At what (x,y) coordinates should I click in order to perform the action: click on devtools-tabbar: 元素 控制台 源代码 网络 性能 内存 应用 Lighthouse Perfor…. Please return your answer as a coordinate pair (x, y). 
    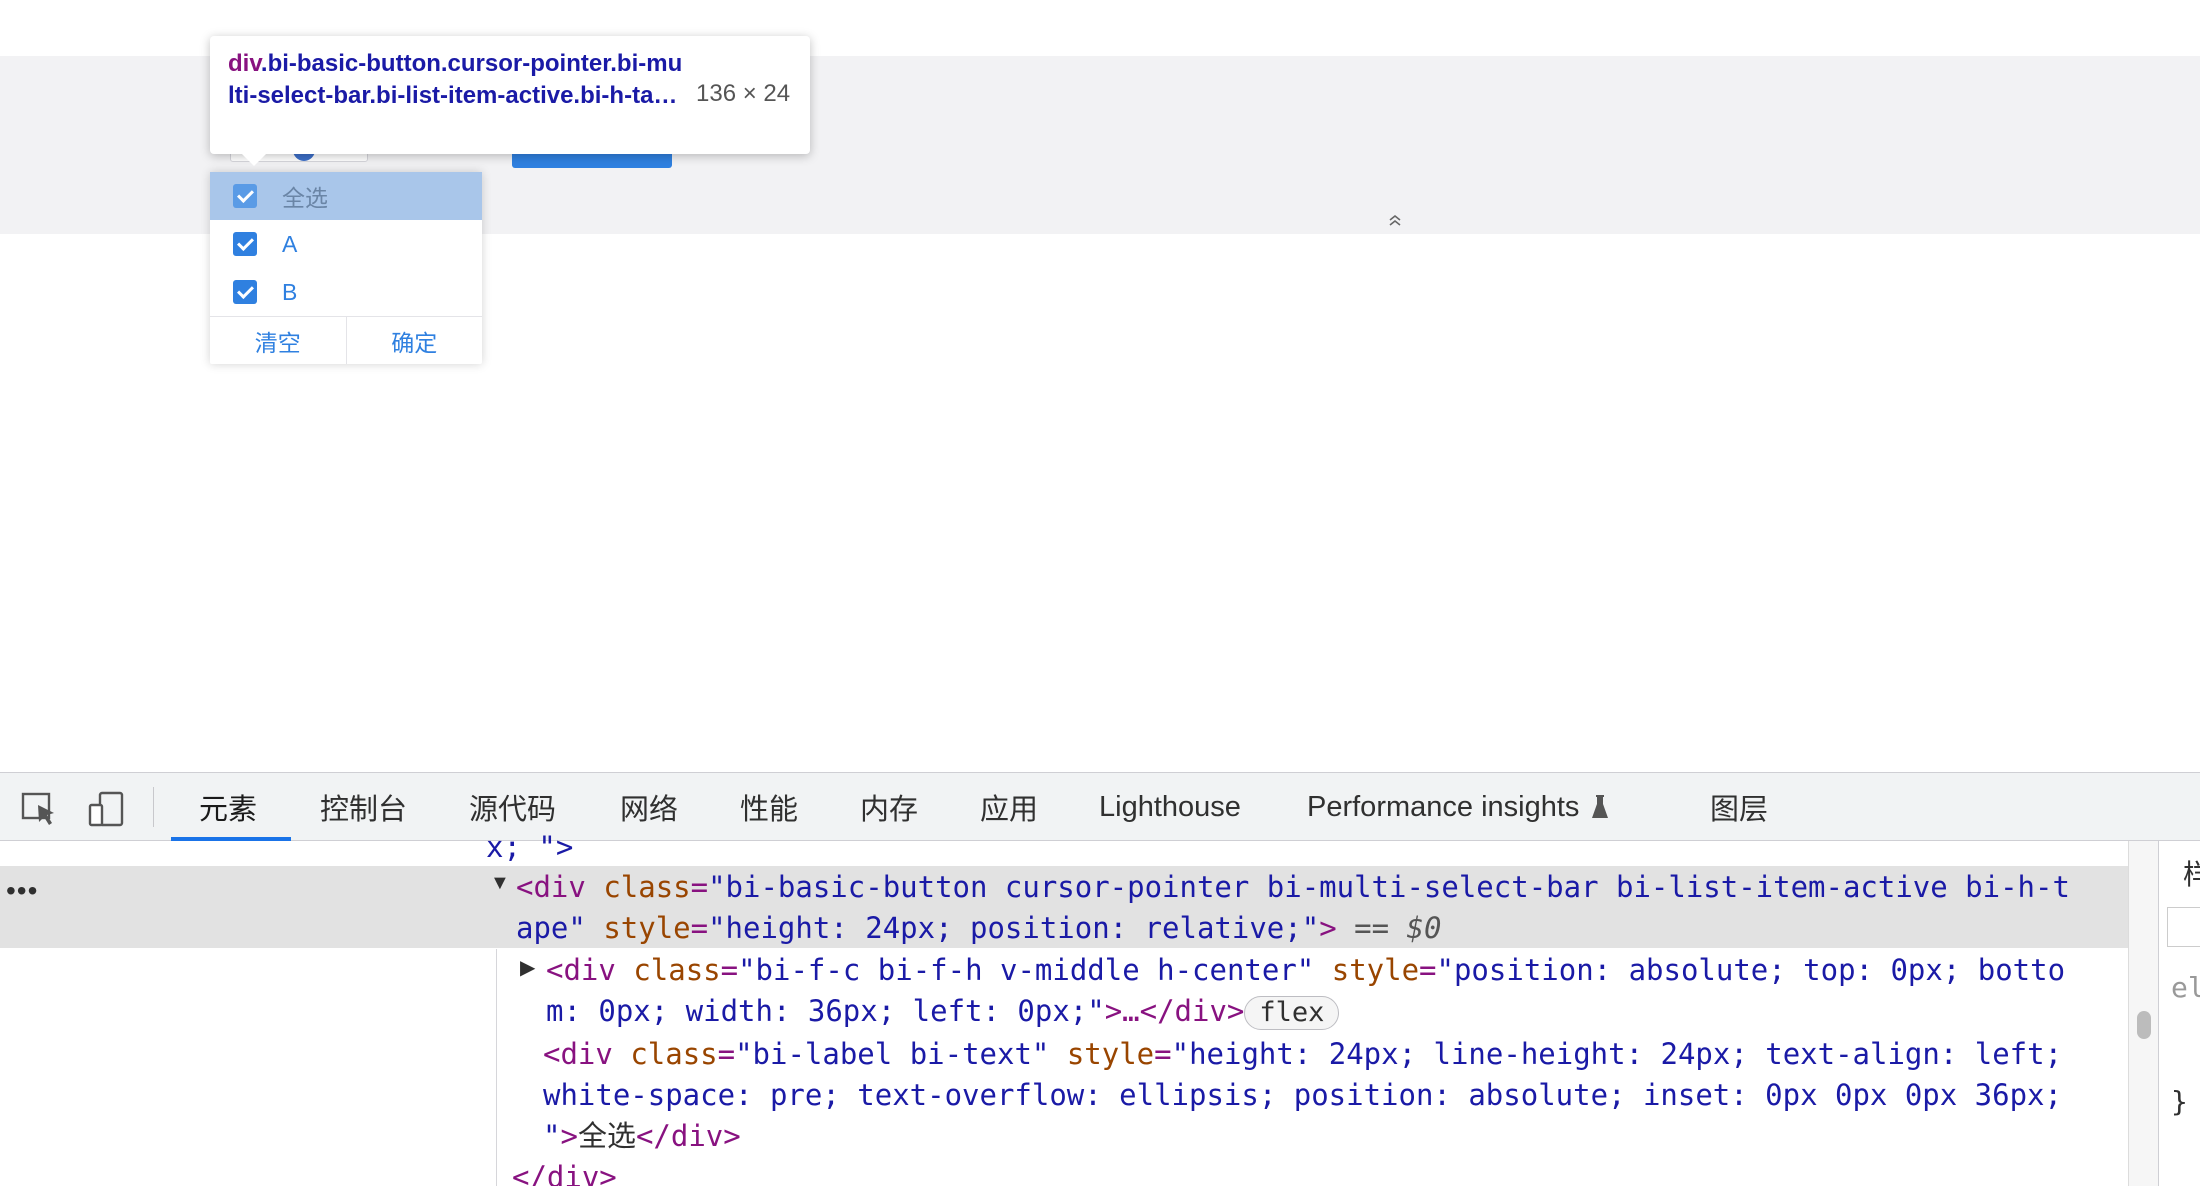
    Looking at the image, I should click on (1100, 807).